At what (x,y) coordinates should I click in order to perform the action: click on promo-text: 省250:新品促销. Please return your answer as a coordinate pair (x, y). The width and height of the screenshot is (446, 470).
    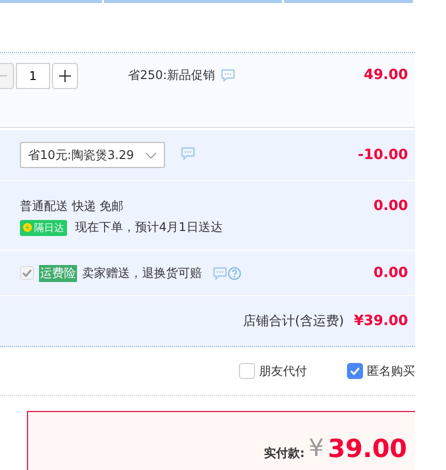
    Looking at the image, I should click on (171, 75).